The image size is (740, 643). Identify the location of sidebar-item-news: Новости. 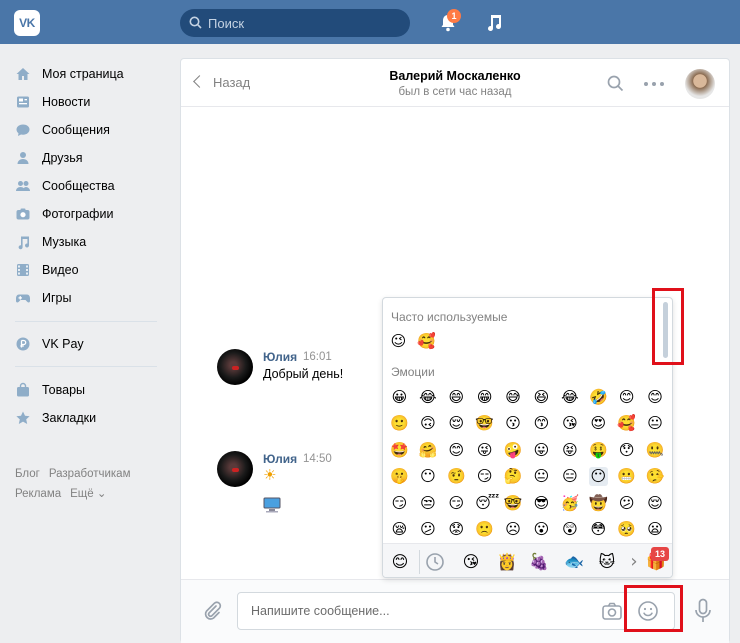
(90, 102).